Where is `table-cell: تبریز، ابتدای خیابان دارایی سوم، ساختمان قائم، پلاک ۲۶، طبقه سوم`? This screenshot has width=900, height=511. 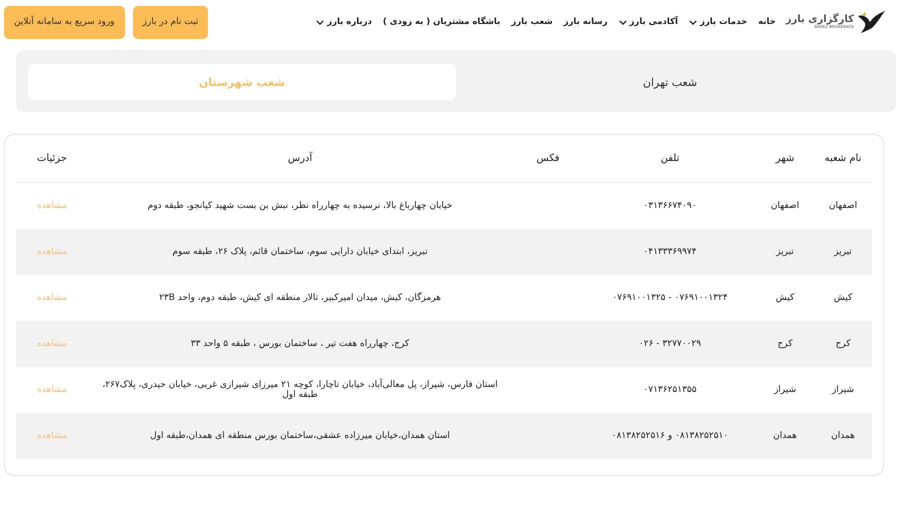 table-cell: تبریز، ابتدای خیابان دارایی سوم، ساختمان قائم، پلاک ۲۶، طبقه سوم is located at coordinates (300, 252).